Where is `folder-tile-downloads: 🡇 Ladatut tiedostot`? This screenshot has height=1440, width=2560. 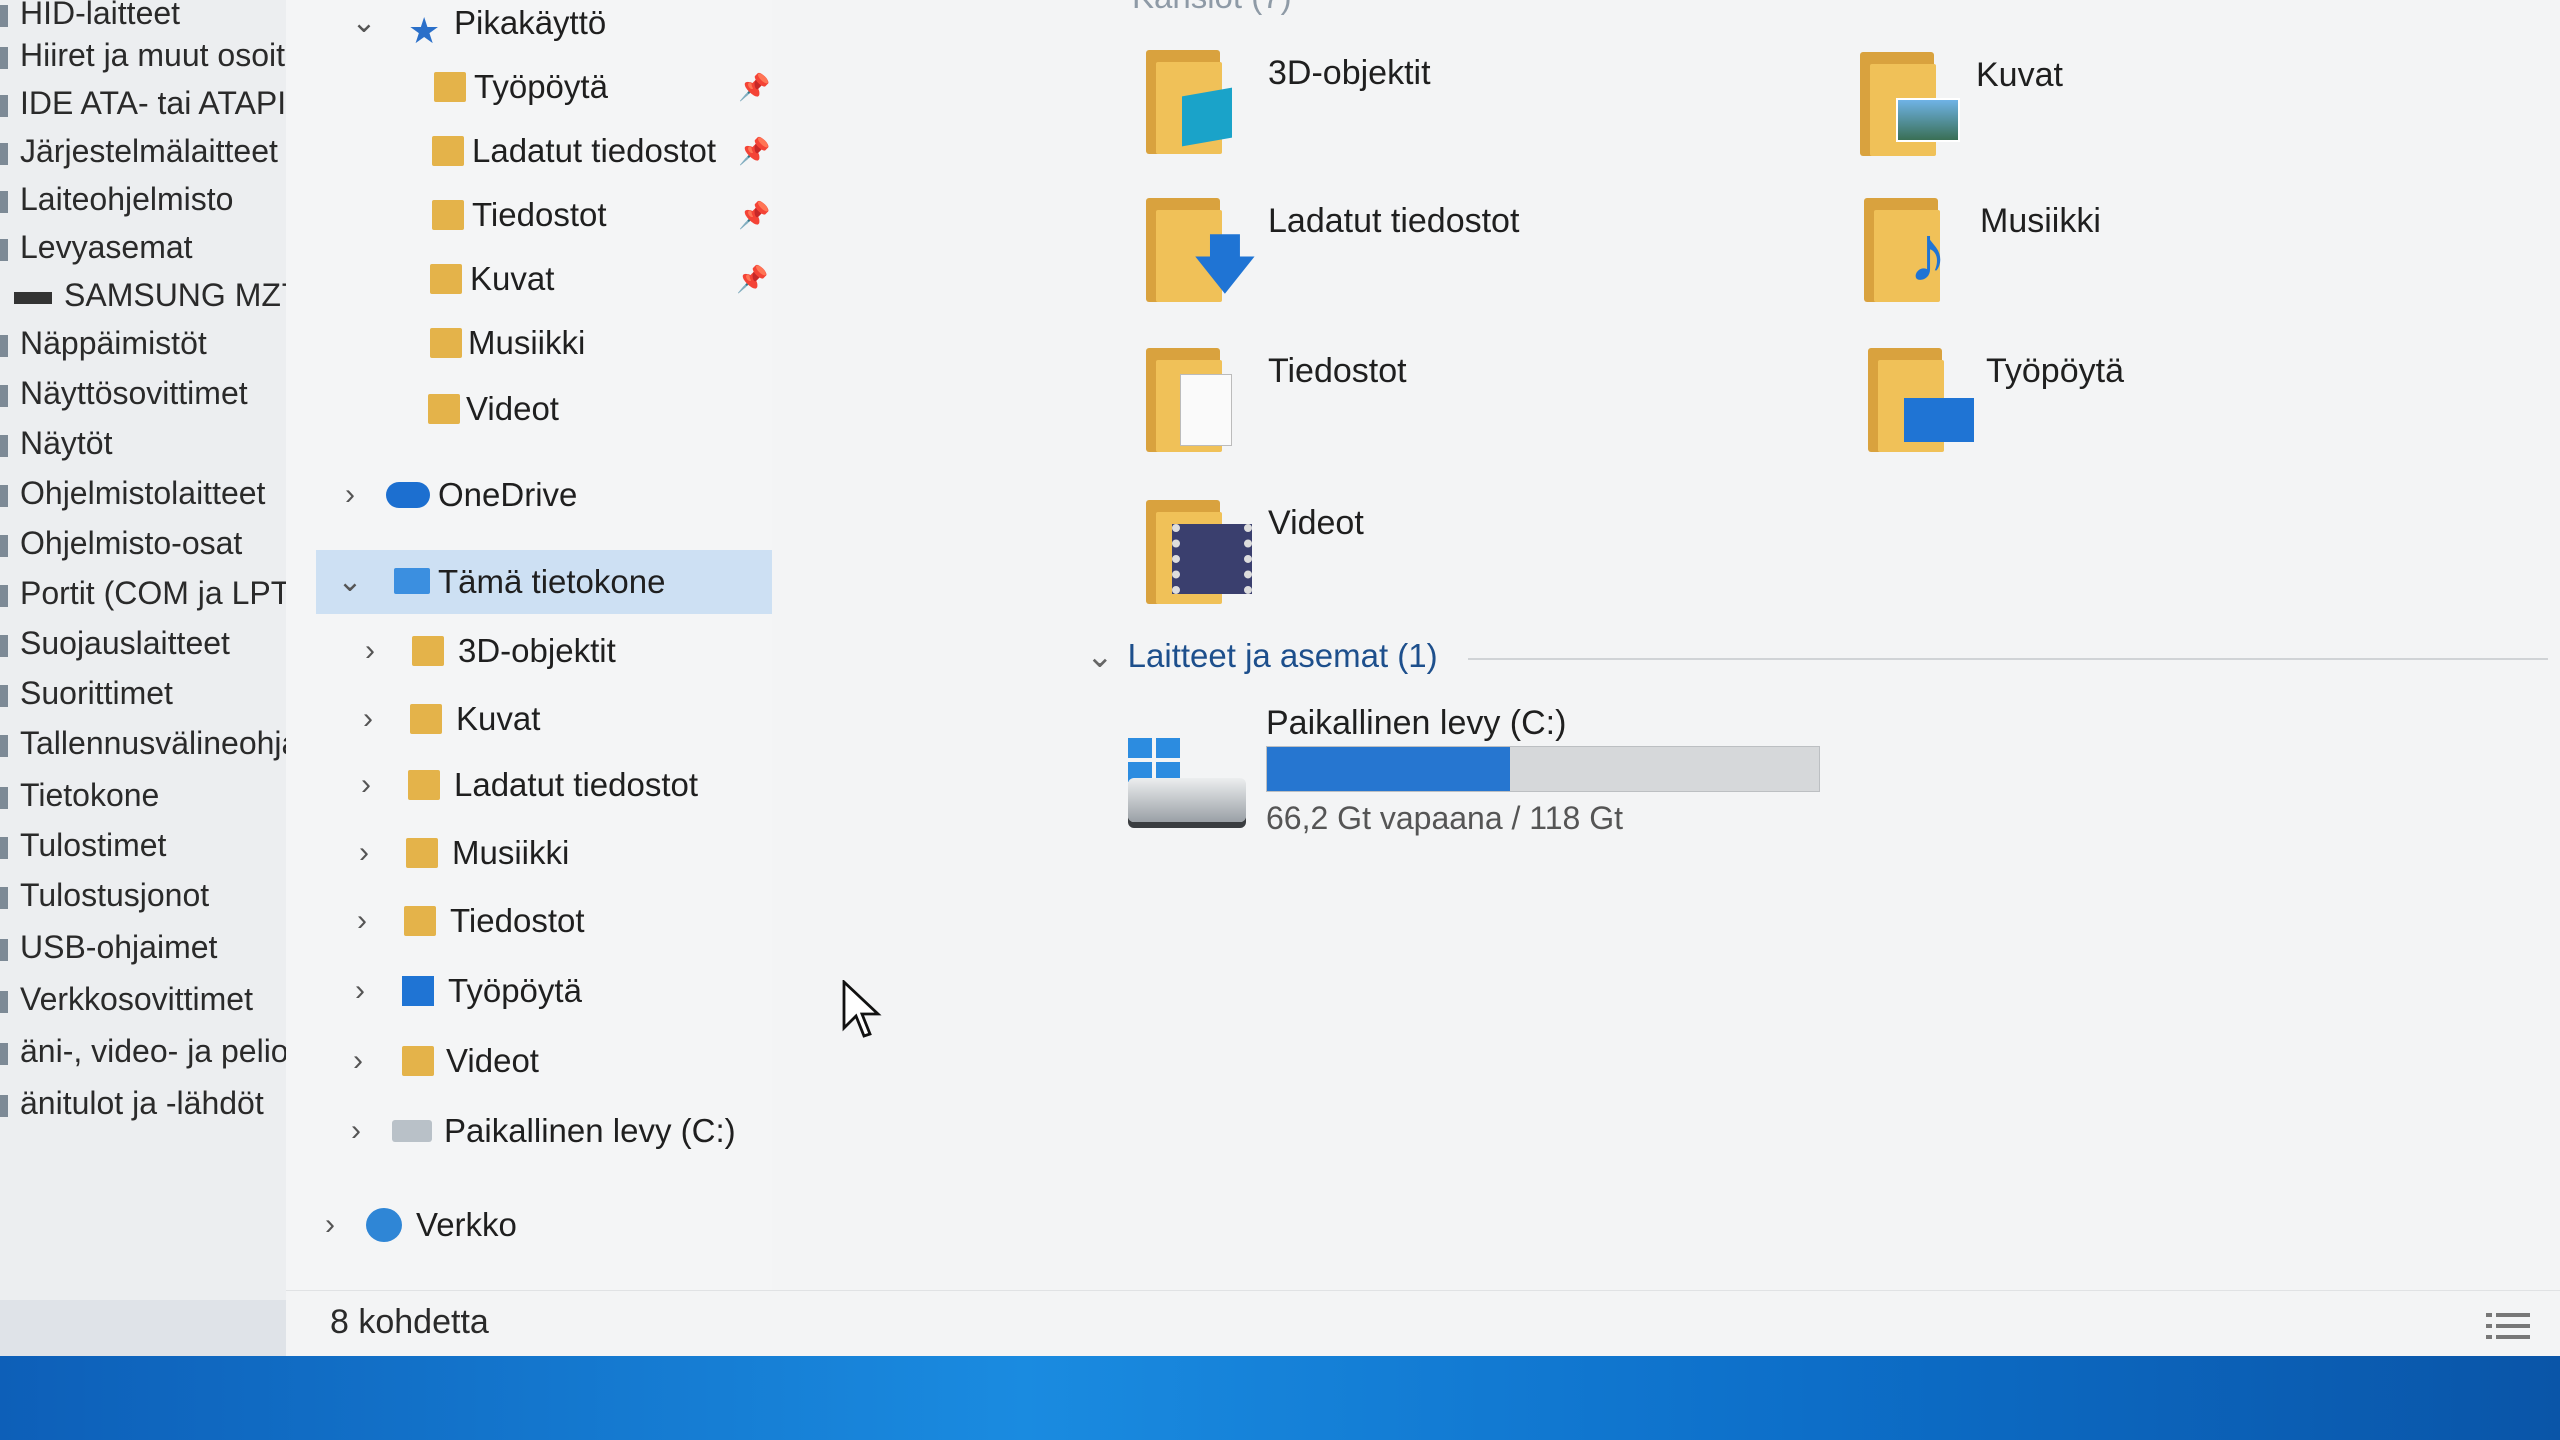 folder-tile-downloads: 🡇 Ladatut tiedostot is located at coordinates (1446, 257).